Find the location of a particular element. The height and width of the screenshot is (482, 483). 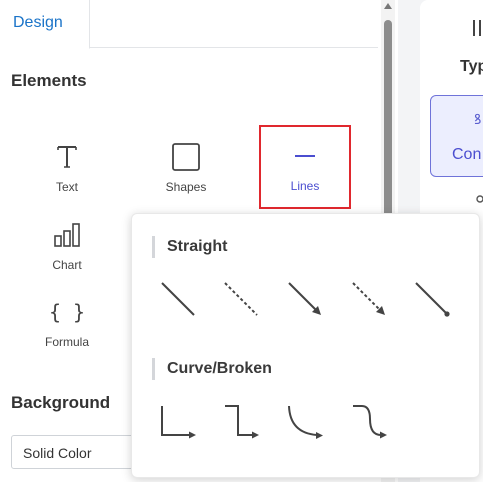

type-label: Typ is located at coordinates (471, 66).